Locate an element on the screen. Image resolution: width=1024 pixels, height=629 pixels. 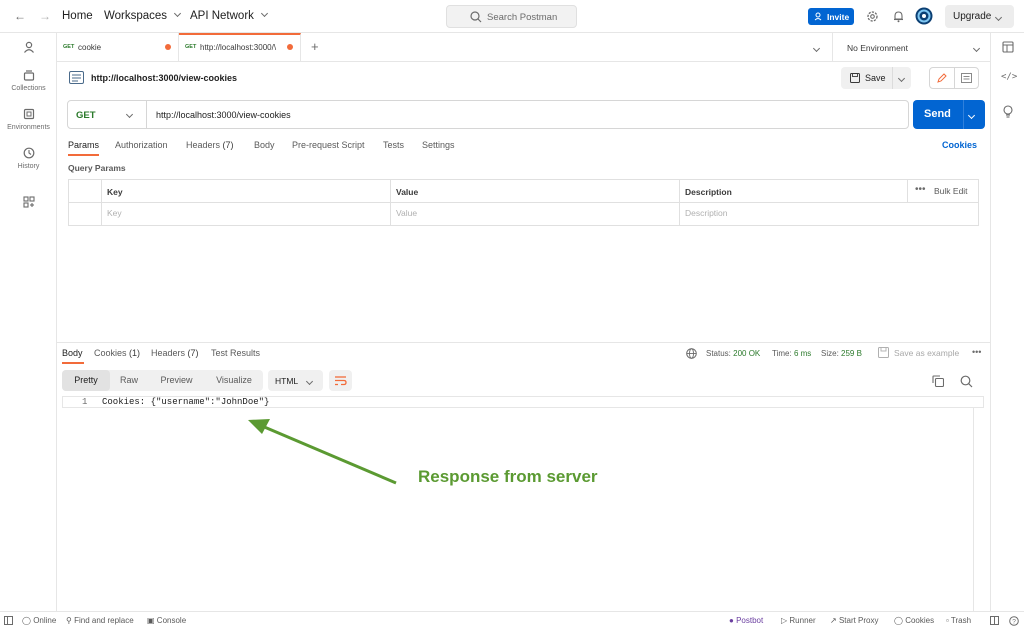
sidebar-item-label: Environments is located at coordinates (28, 127).